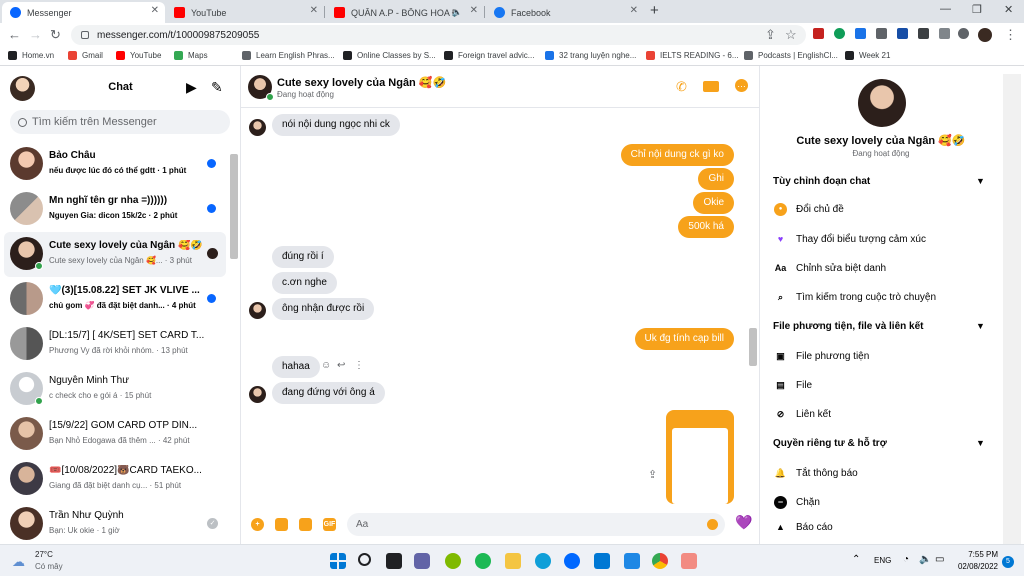  What do you see at coordinates (983, 554) in the screenshot?
I see `clock-time: 7:55 PM` at bounding box center [983, 554].